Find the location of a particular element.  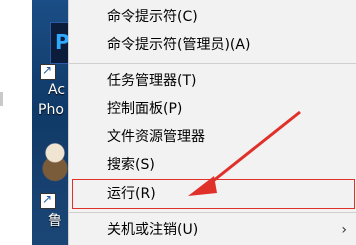

menu-item-label: 命令提示符(C) is located at coordinates (152, 17).